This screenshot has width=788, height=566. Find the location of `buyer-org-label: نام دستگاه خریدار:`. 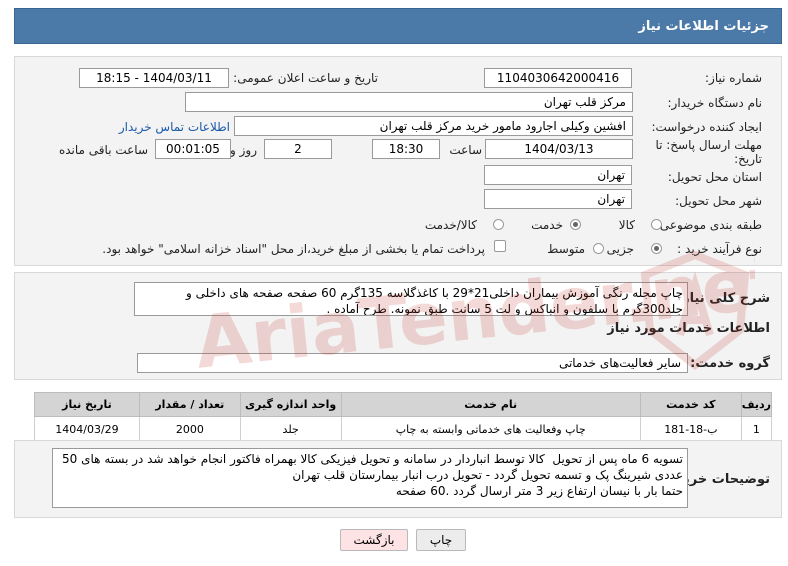

buyer-org-label: نام دستگاه خریدار: is located at coordinates (715, 103).